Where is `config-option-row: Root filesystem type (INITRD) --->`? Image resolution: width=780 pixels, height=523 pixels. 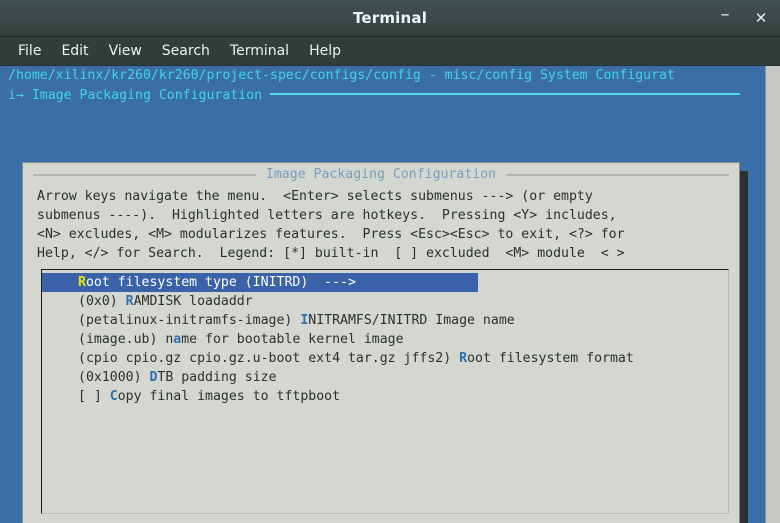
config-option-row: Root filesystem type (INITRD) ---> is located at coordinates (260, 282).